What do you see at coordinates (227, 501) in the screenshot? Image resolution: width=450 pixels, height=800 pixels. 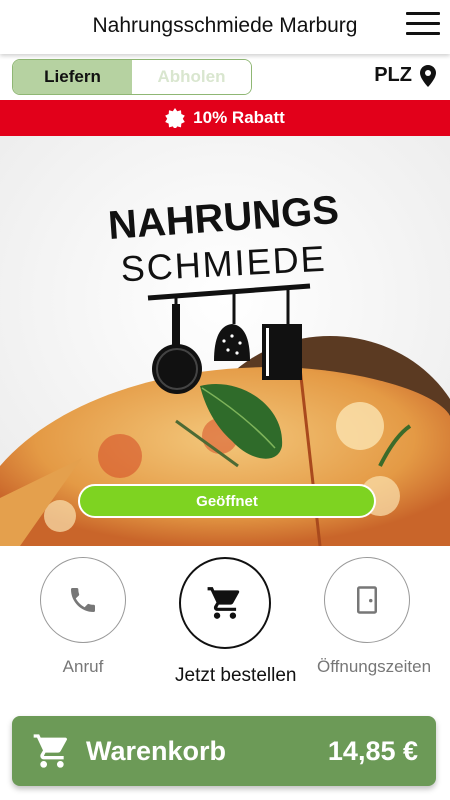 I see `open-status-badge: Geöffnet` at bounding box center [227, 501].